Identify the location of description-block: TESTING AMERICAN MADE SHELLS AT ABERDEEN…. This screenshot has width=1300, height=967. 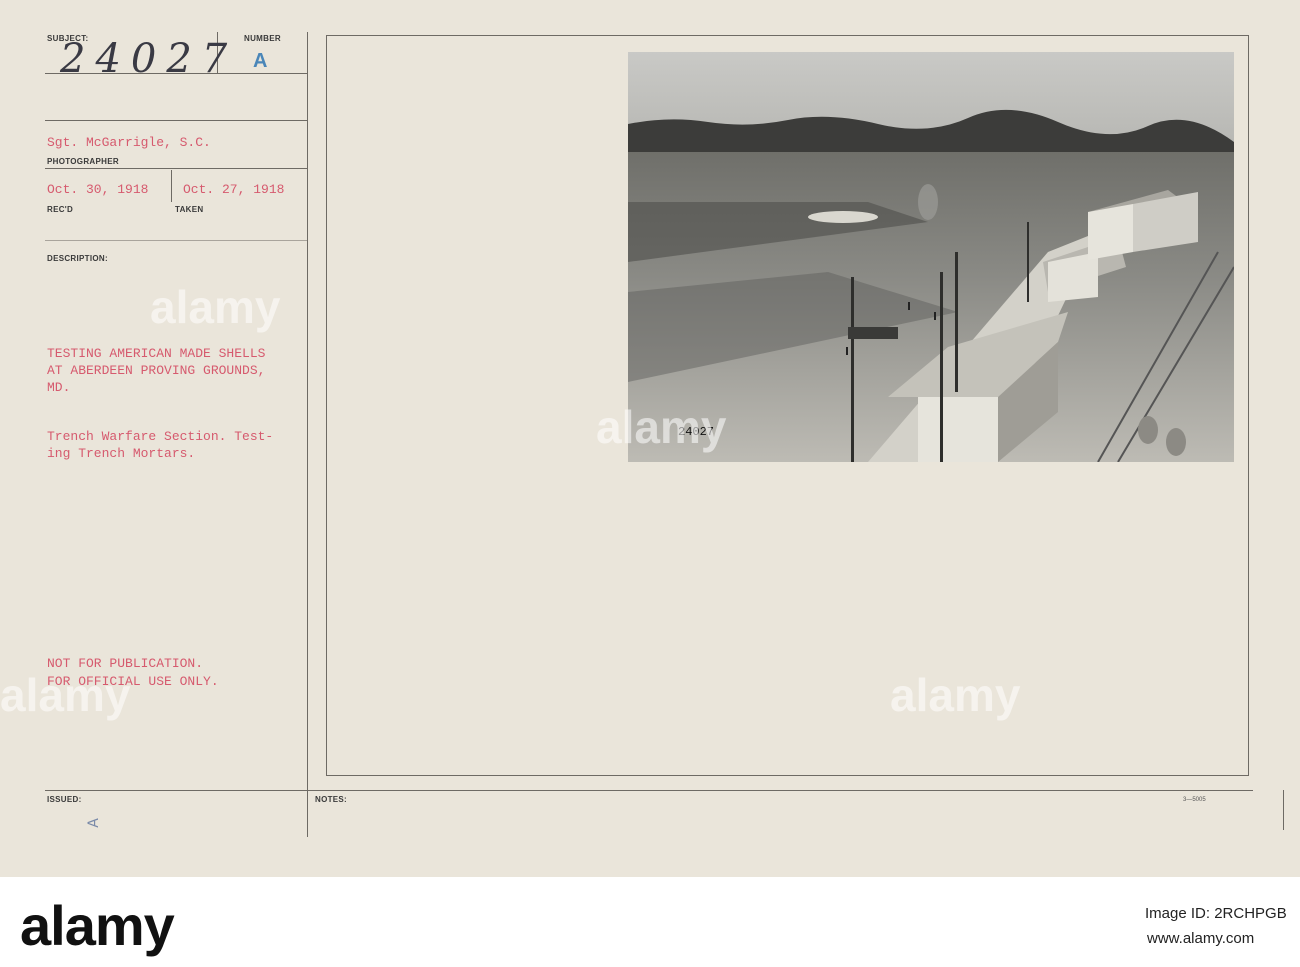
(156, 370).